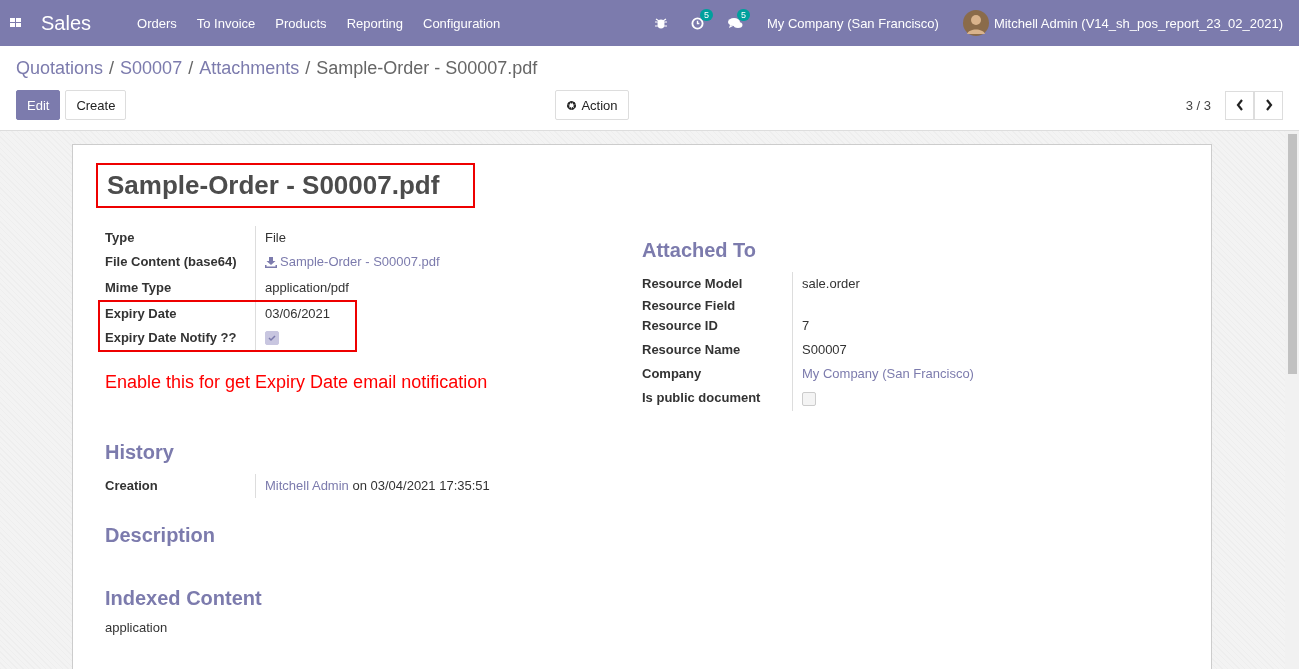 This screenshot has width=1299, height=669. What do you see at coordinates (1198, 105) in the screenshot?
I see `pager-counter: 3 / 3` at bounding box center [1198, 105].